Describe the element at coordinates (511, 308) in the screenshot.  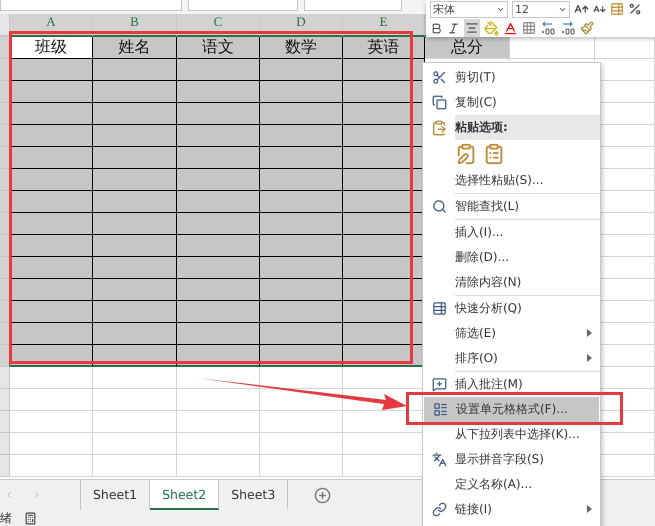
I see `menu-item: 快速分析(Q)` at that location.